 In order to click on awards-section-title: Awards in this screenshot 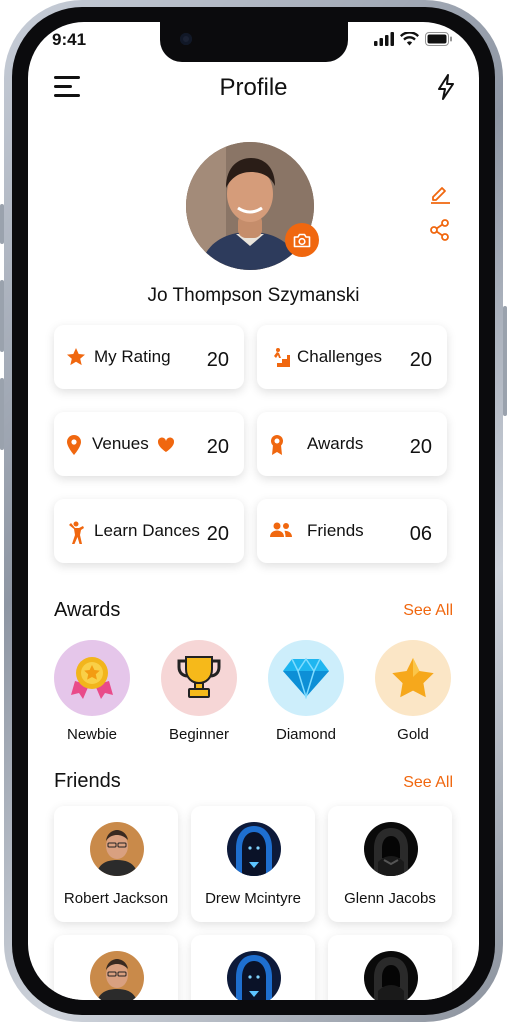, I will do `click(87, 610)`.